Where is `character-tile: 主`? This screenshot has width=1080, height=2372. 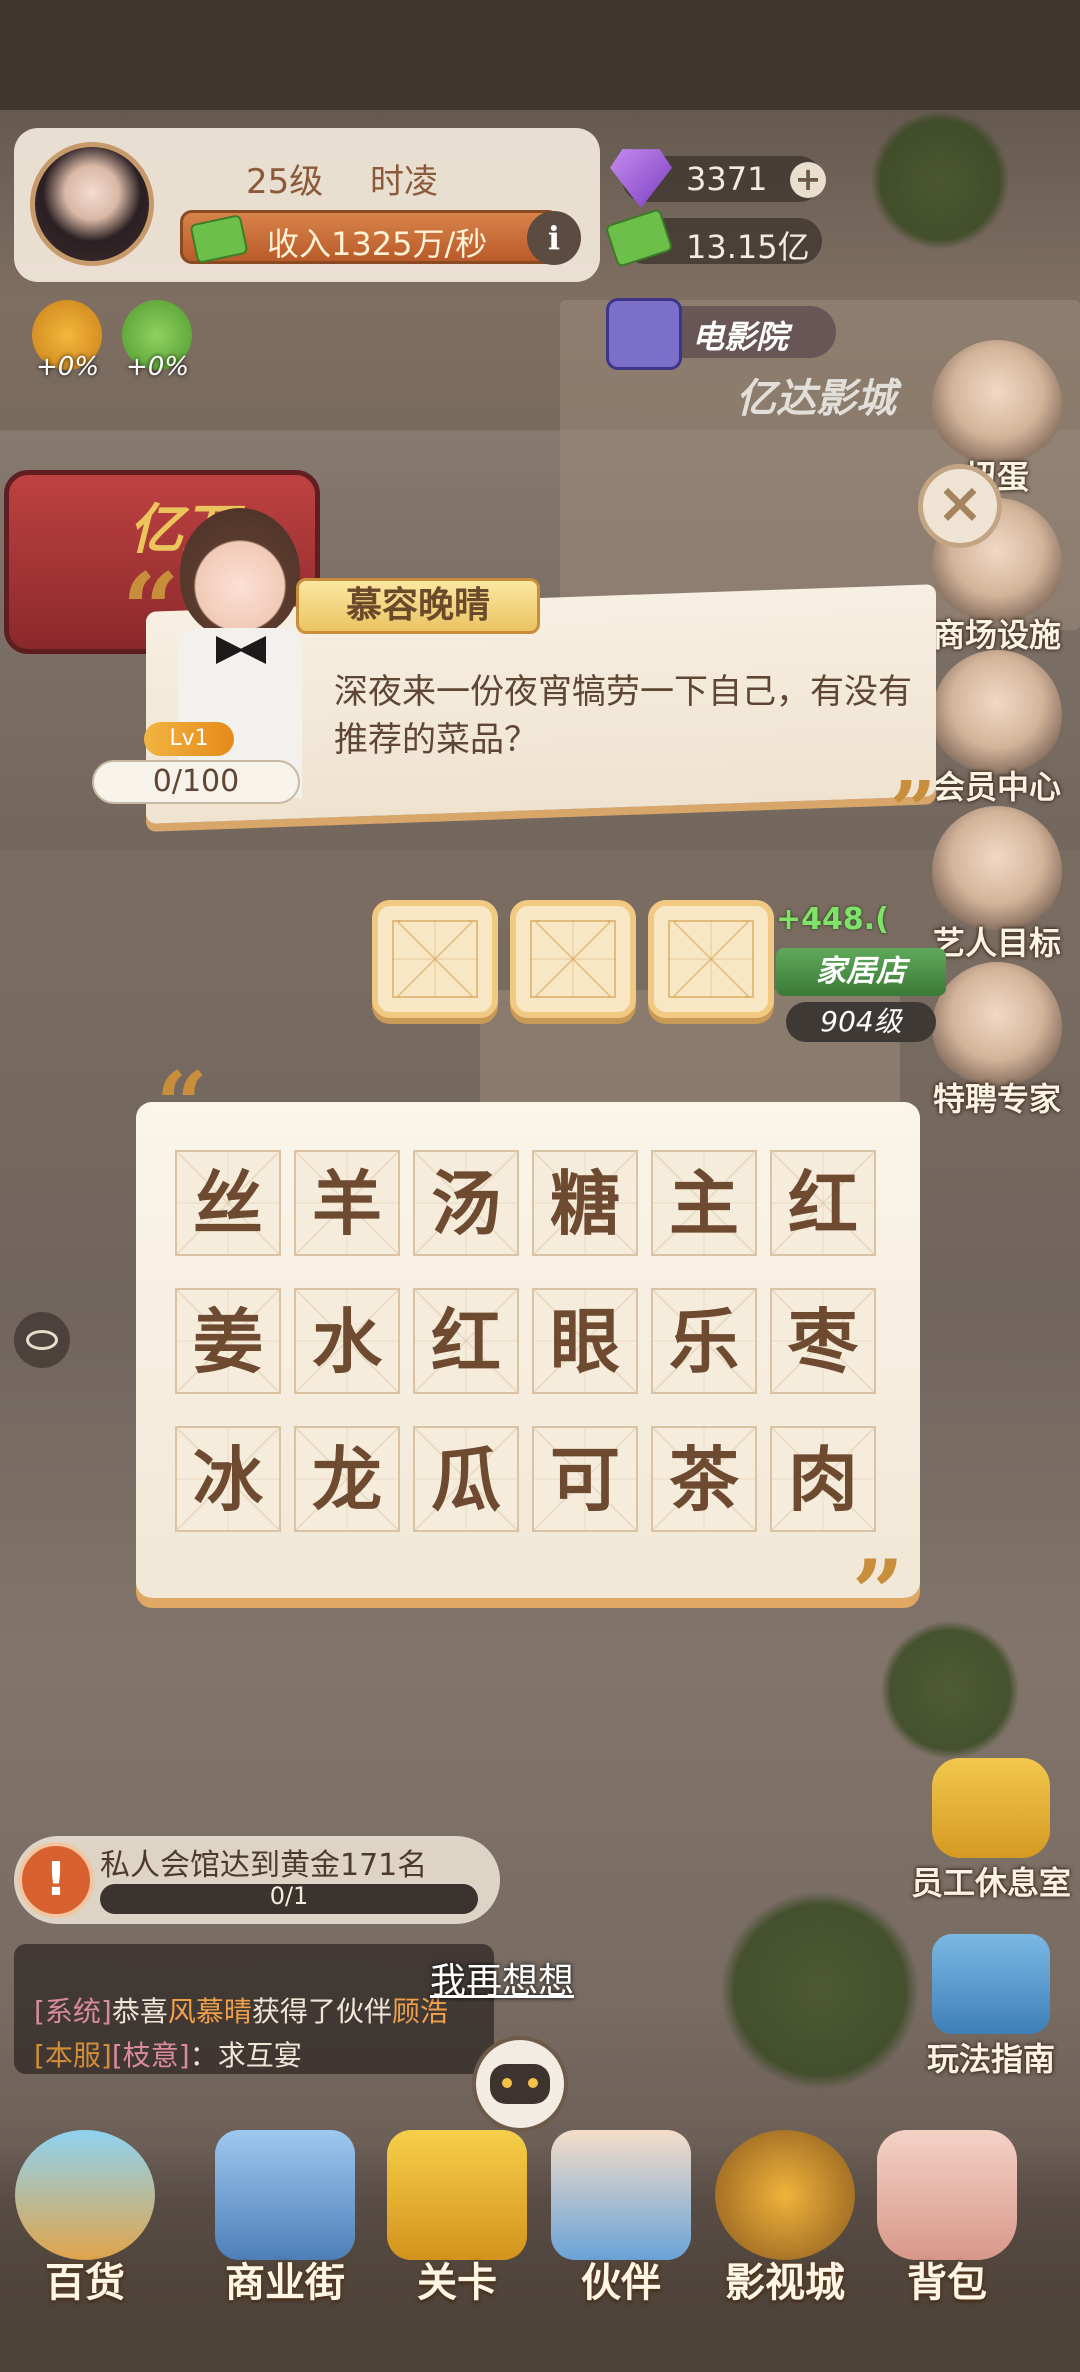
character-tile: 主 is located at coordinates (704, 1203).